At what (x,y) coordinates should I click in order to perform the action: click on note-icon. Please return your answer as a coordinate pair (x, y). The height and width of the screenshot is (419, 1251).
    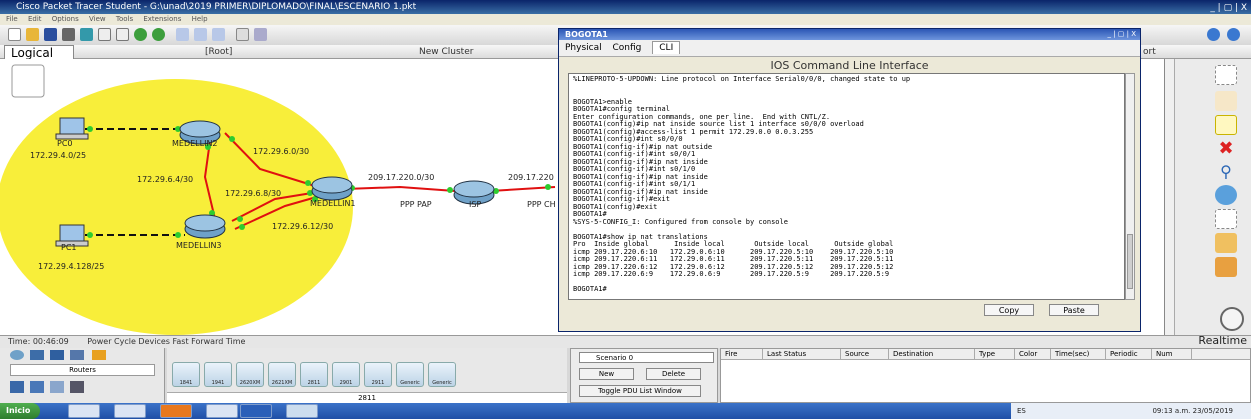
    Looking at the image, I should click on (1226, 125).